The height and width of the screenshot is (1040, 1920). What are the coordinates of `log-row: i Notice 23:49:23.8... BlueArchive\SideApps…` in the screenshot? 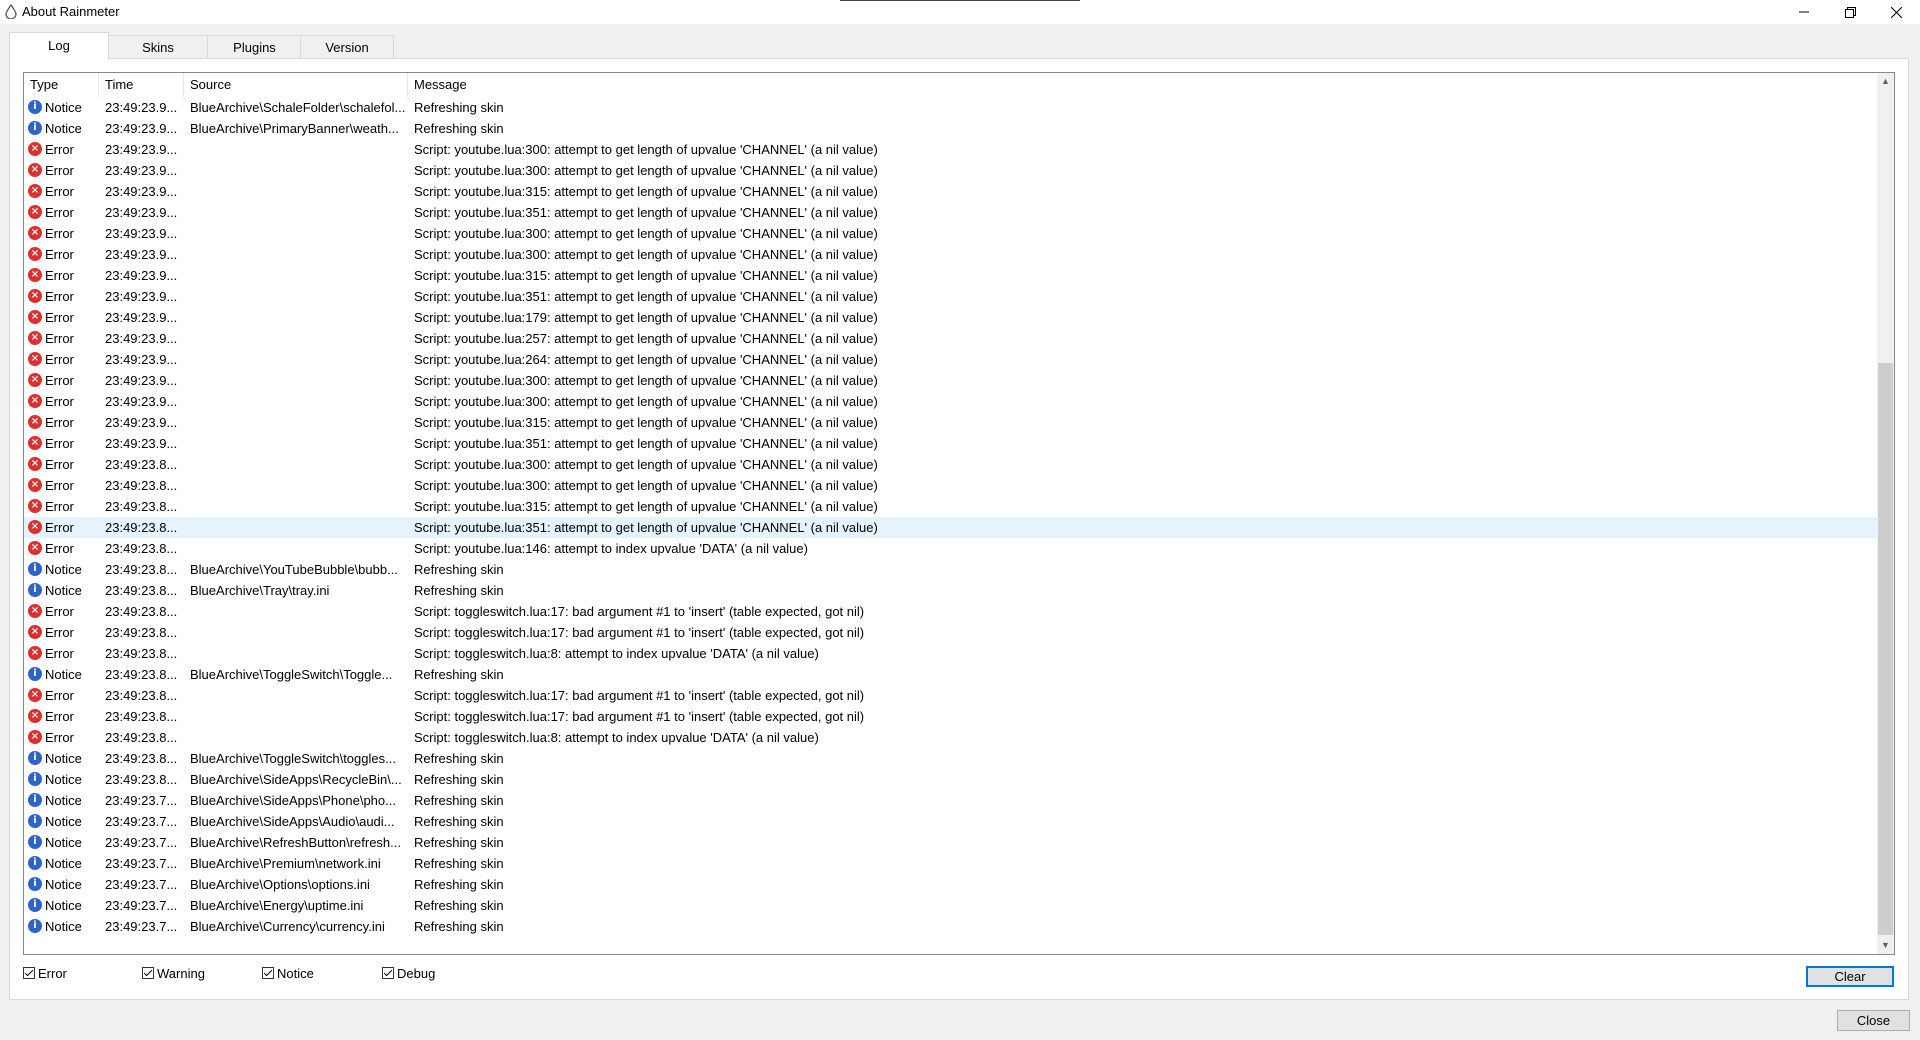 It's located at (951, 779).